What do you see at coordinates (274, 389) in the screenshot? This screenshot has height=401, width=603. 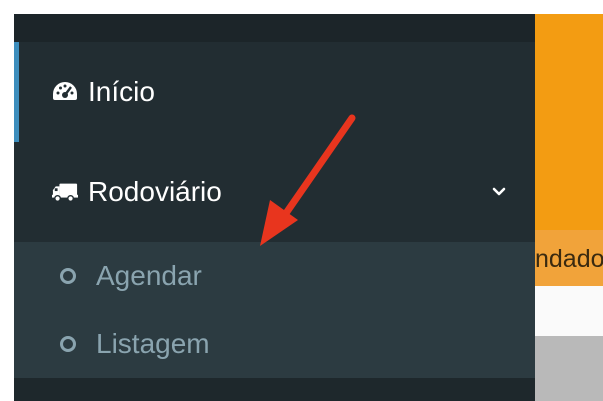 I see `sidebar-footer` at bounding box center [274, 389].